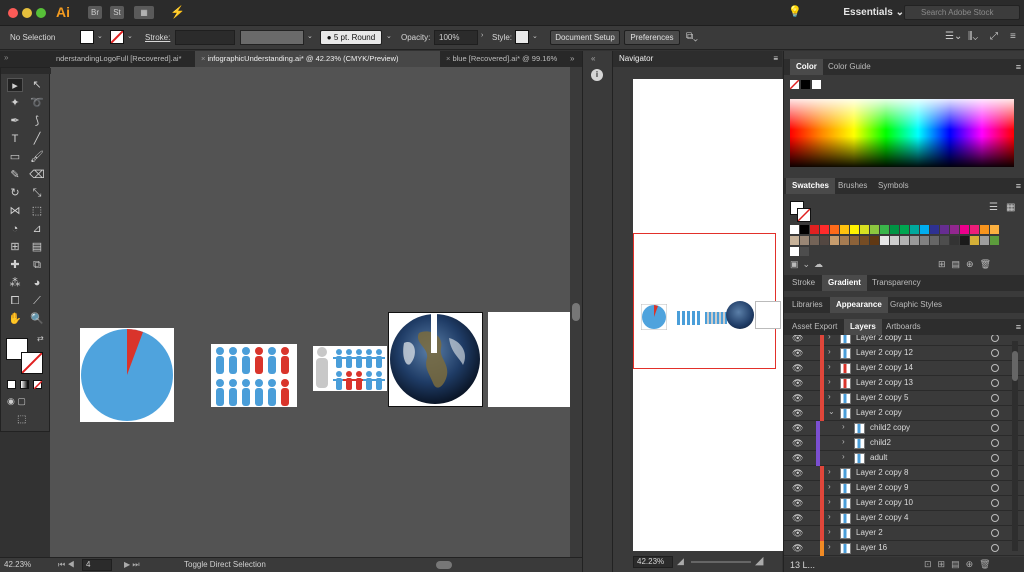 The width and height of the screenshot is (1024, 572). What do you see at coordinates (904, 443) in the screenshot?
I see `layer-row: 👁 › child2` at bounding box center [904, 443].